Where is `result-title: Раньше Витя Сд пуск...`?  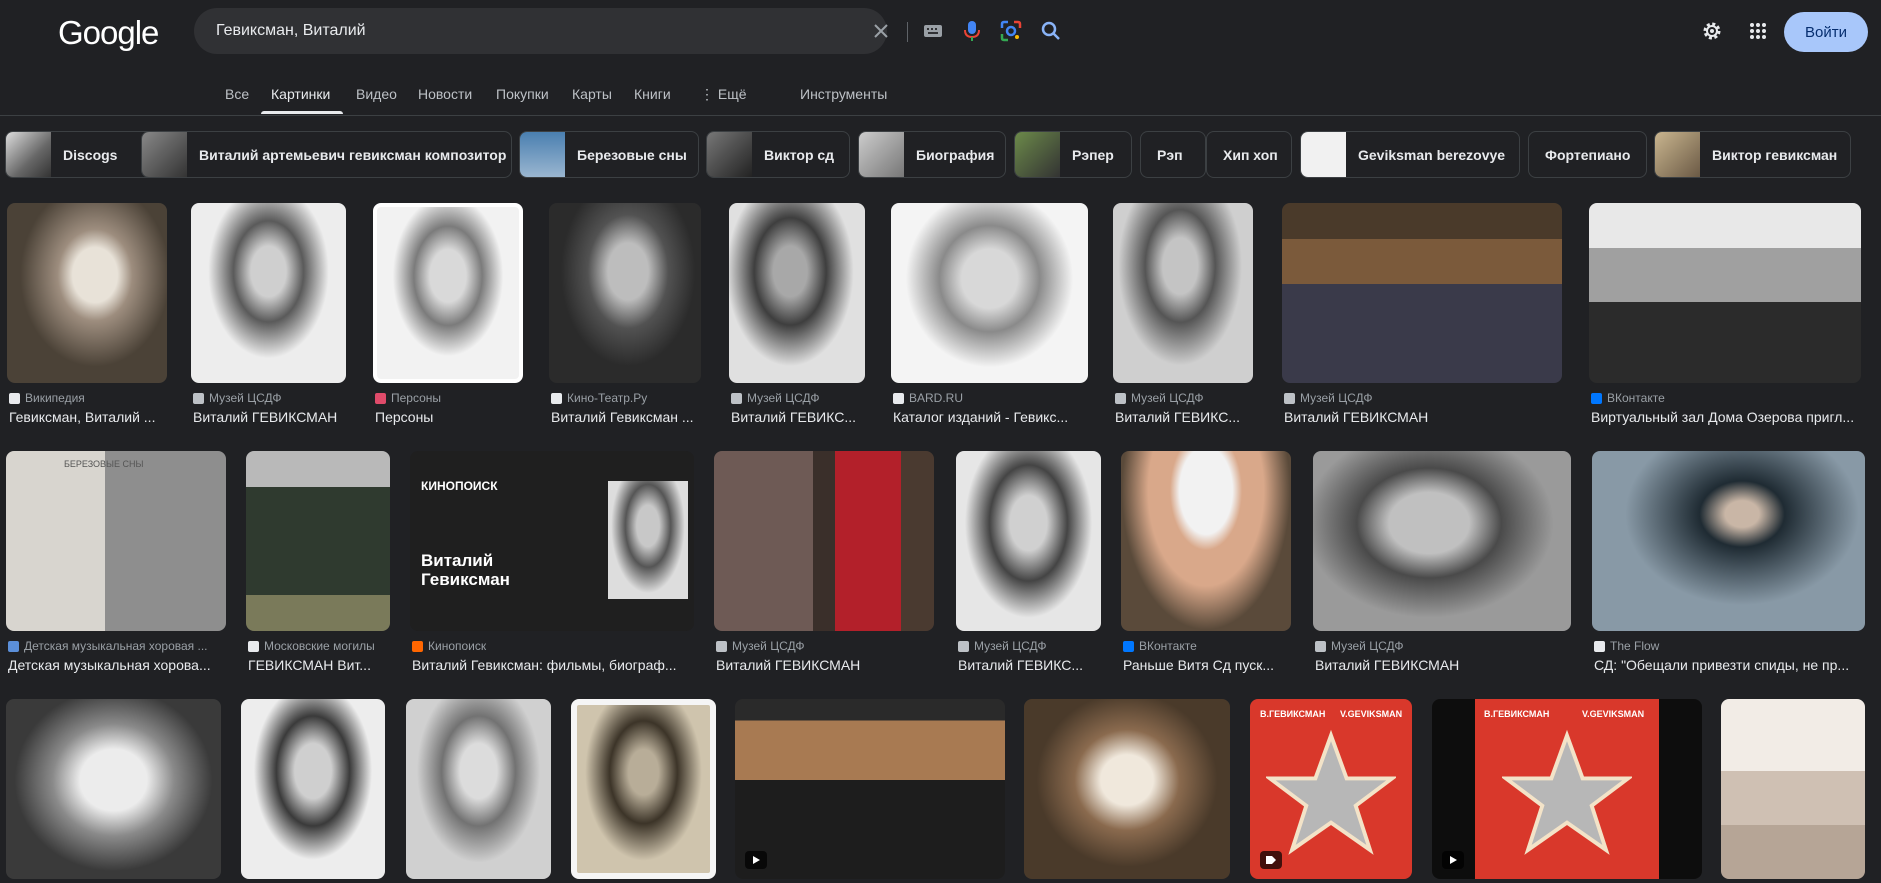 result-title: Раньше Витя Сд пуск... is located at coordinates (1208, 665).